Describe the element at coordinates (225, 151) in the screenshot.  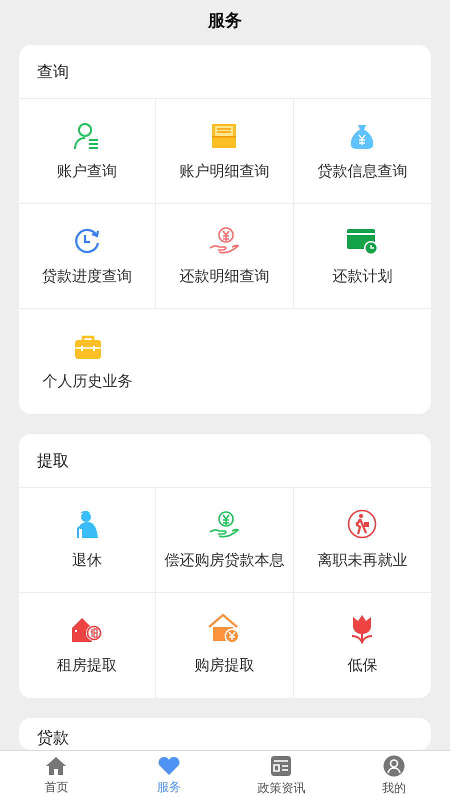
I see `service-item: 账户明细查询` at that location.